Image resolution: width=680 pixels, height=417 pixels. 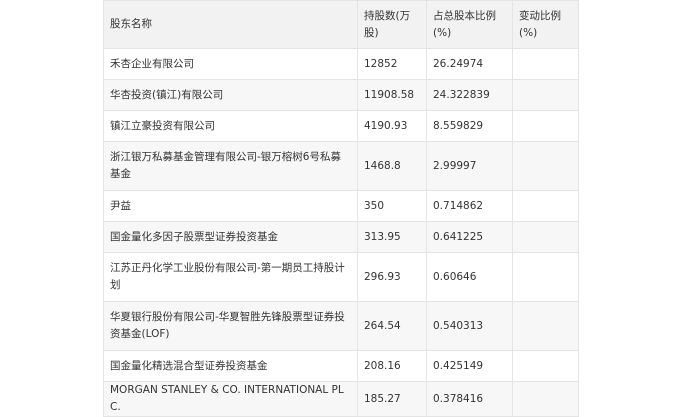 I want to click on table-row: 国金量化多因子股票型证券投资基金 313.95 0.641225, so click(x=341, y=237).